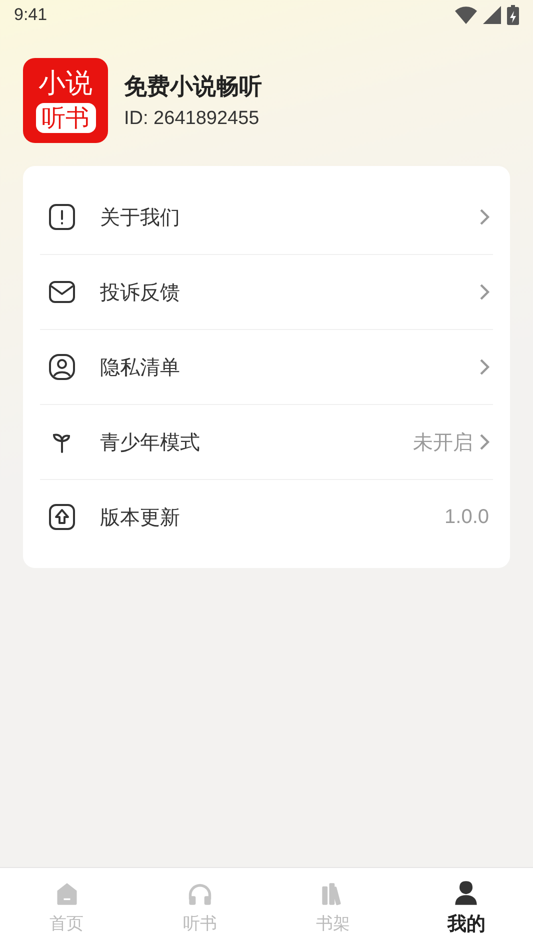 The image size is (533, 948). Describe the element at coordinates (256, 442) in the screenshot. I see `menu-item: 青少年模式` at that location.